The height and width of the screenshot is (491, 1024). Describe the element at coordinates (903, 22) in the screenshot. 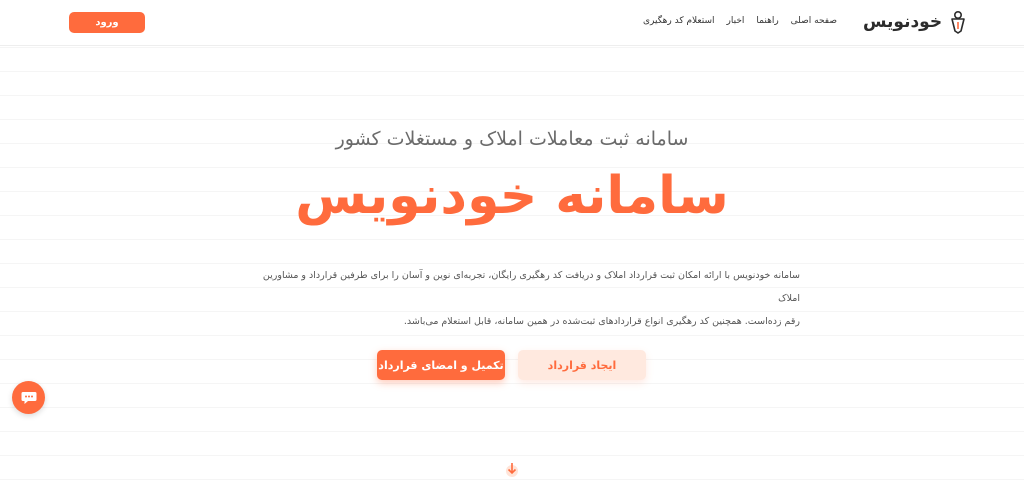

I see `logo-text: خودنویس` at that location.